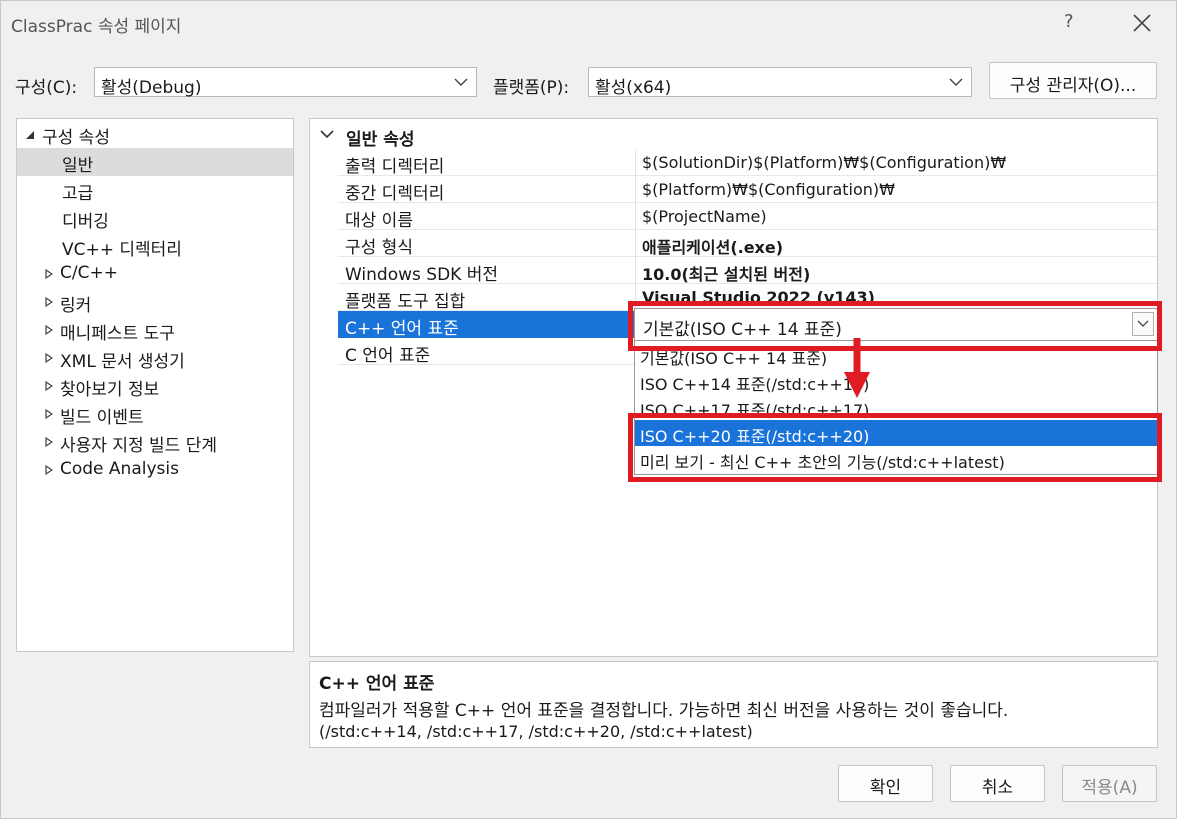 The image size is (1177, 819). What do you see at coordinates (155, 162) in the screenshot?
I see `tree-item: 일반` at bounding box center [155, 162].